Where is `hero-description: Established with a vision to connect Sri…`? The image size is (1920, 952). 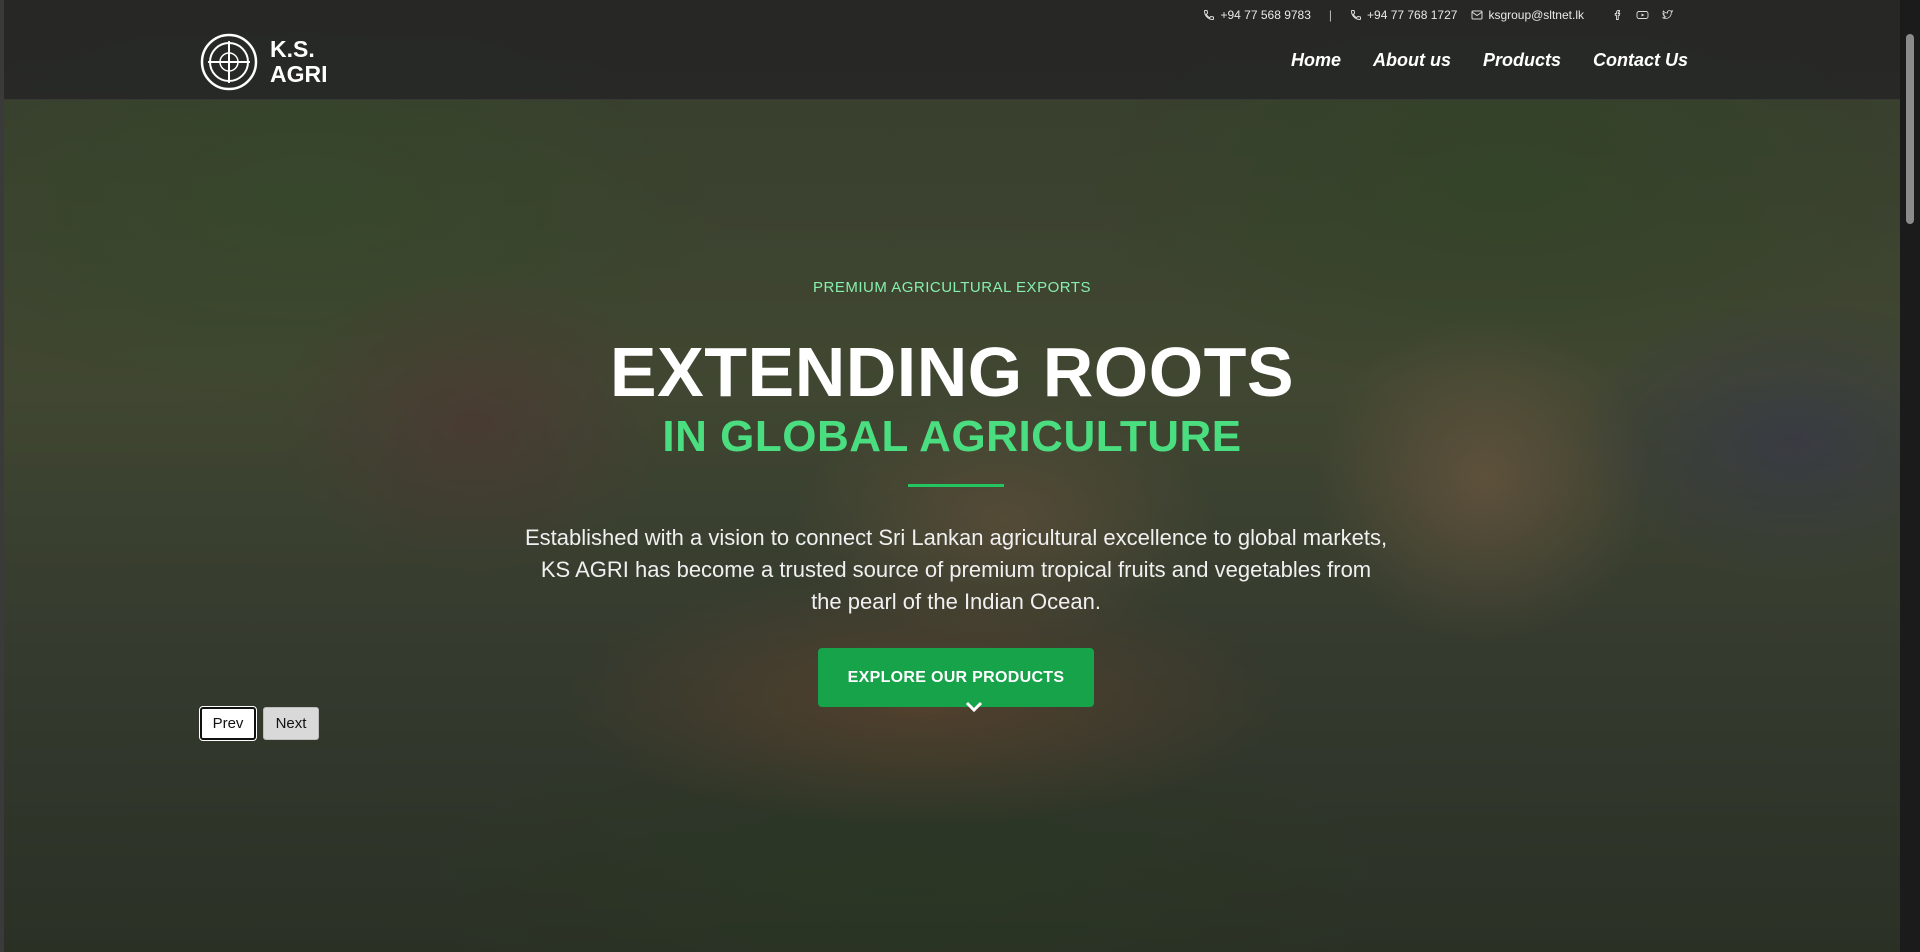 hero-description: Established with a vision to connect Sri… is located at coordinates (956, 569).